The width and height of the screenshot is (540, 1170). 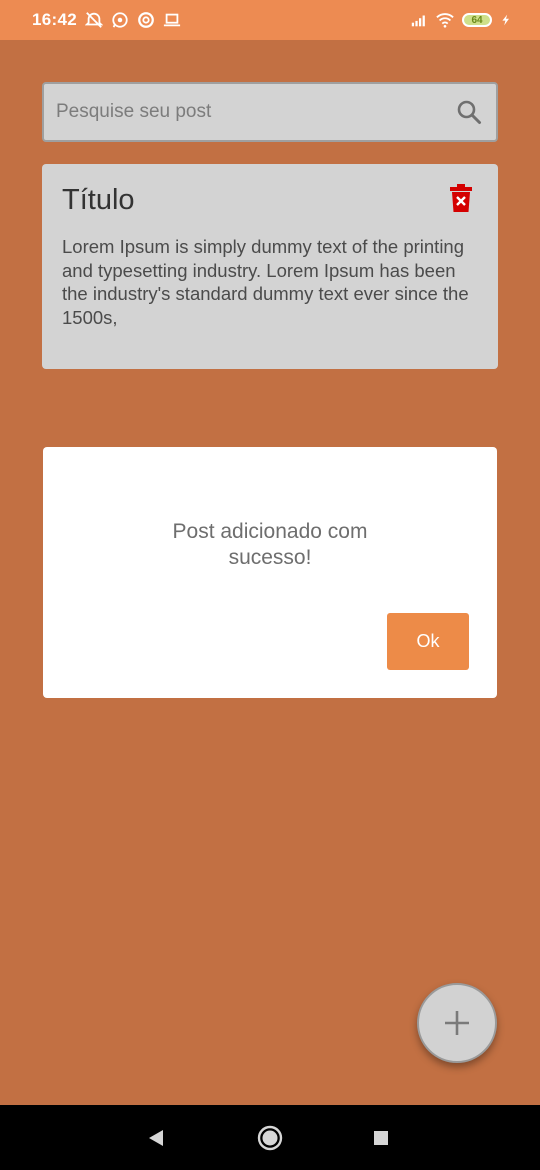 What do you see at coordinates (120, 20) in the screenshot?
I see `whatsapp-icon` at bounding box center [120, 20].